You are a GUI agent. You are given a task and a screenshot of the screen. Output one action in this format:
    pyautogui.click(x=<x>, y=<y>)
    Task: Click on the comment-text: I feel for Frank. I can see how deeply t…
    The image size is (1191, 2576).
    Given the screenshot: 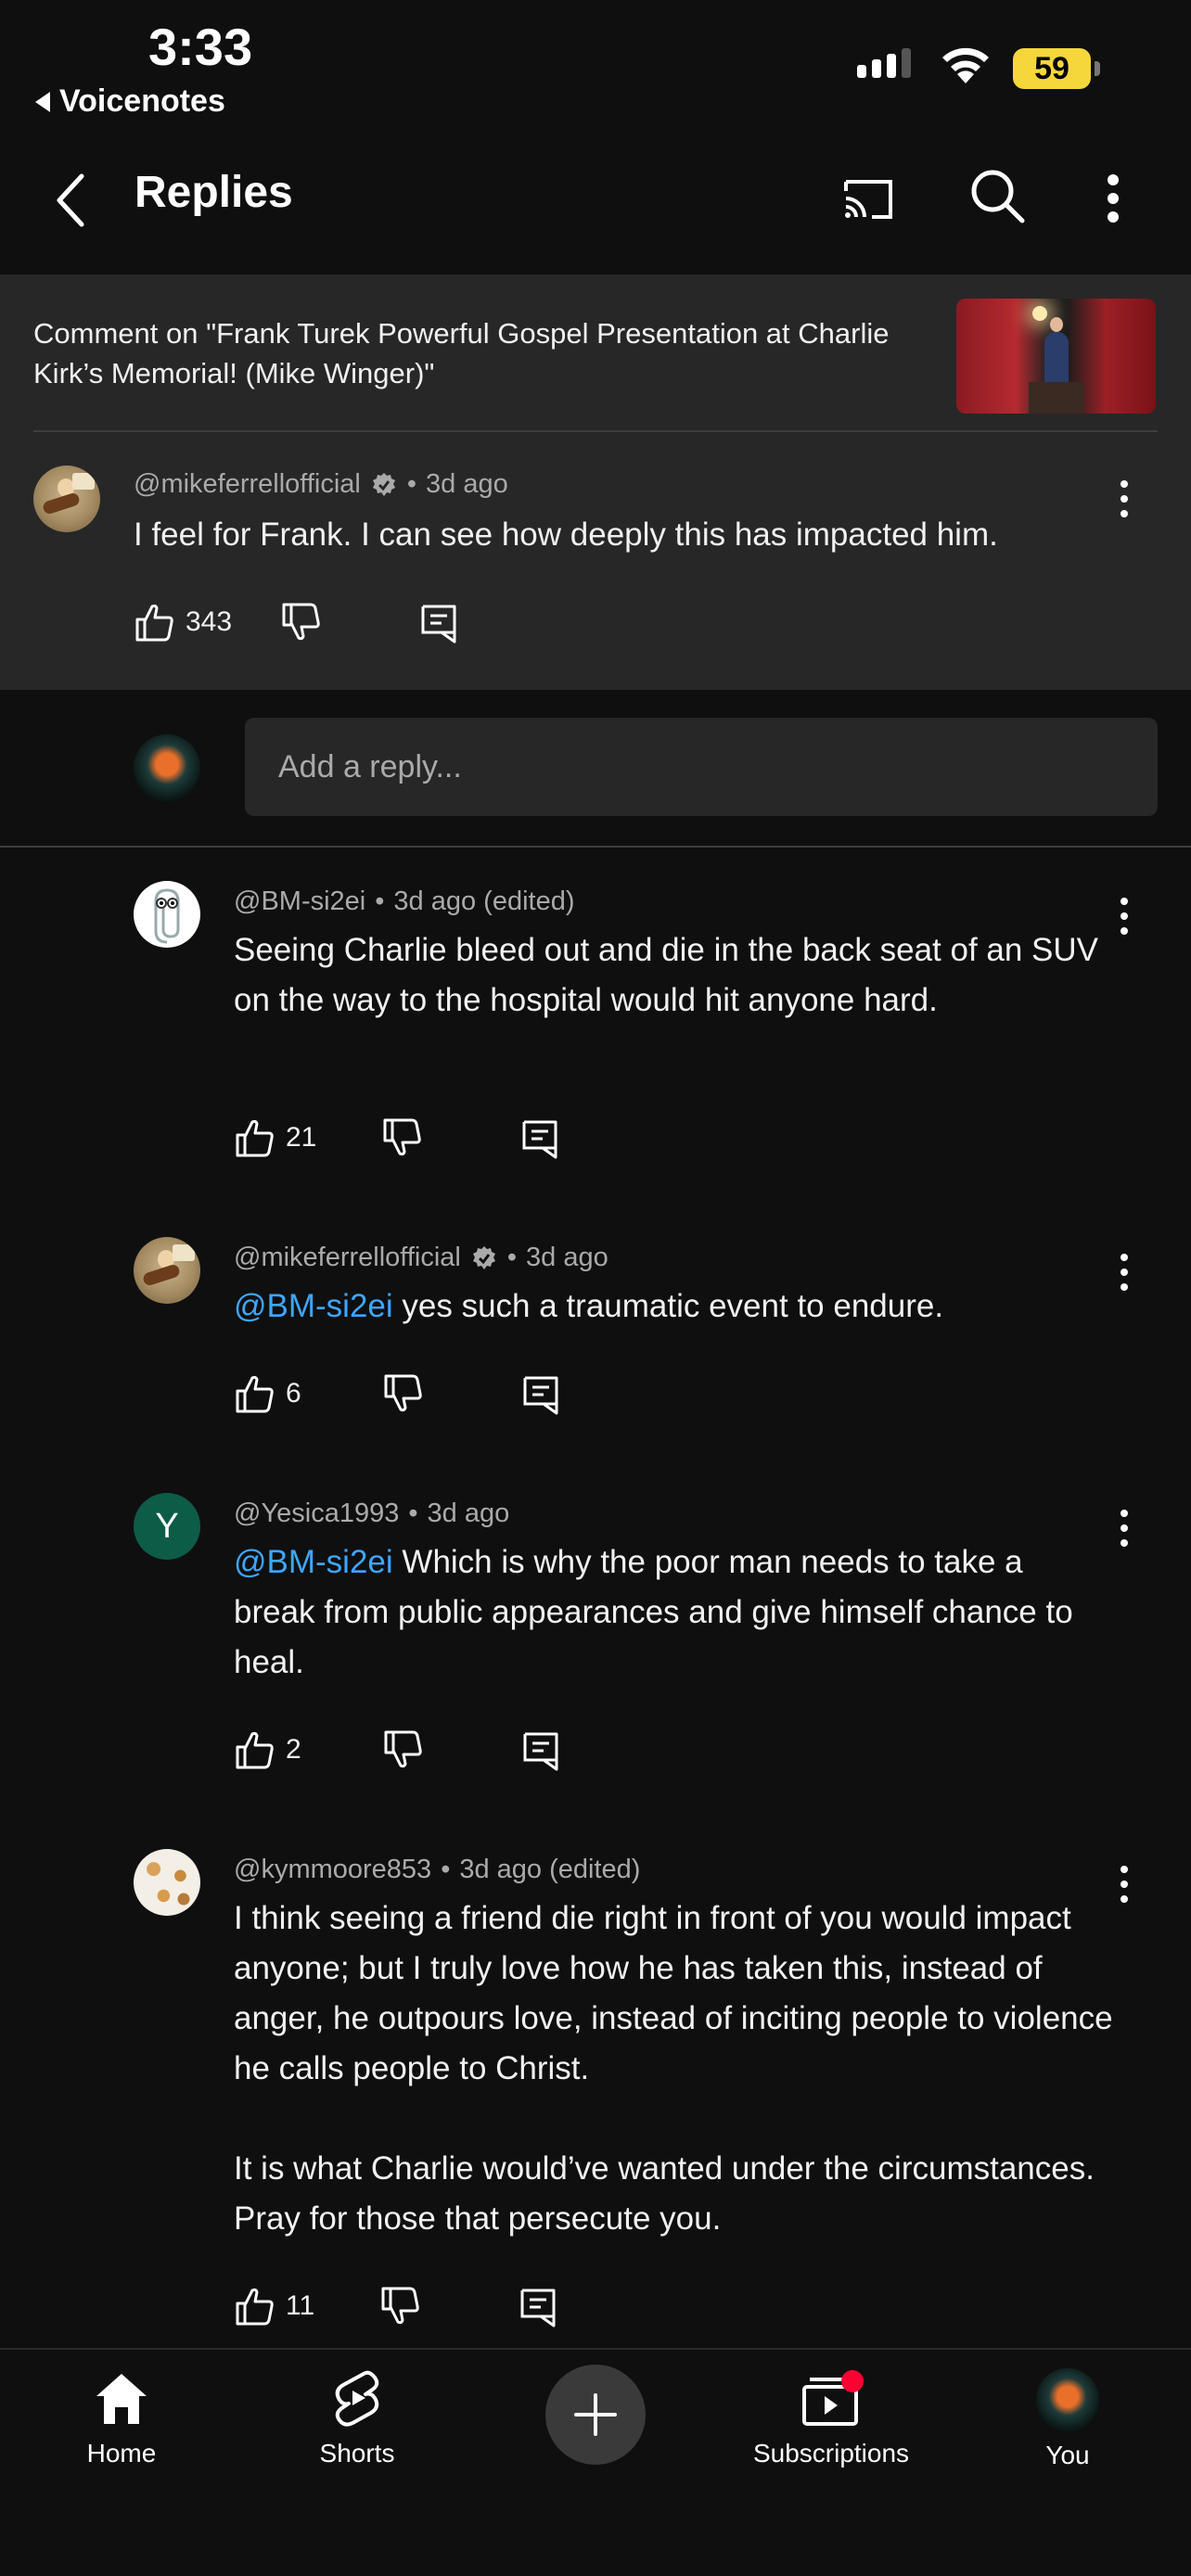 What is the action you would take?
    pyautogui.click(x=566, y=534)
    